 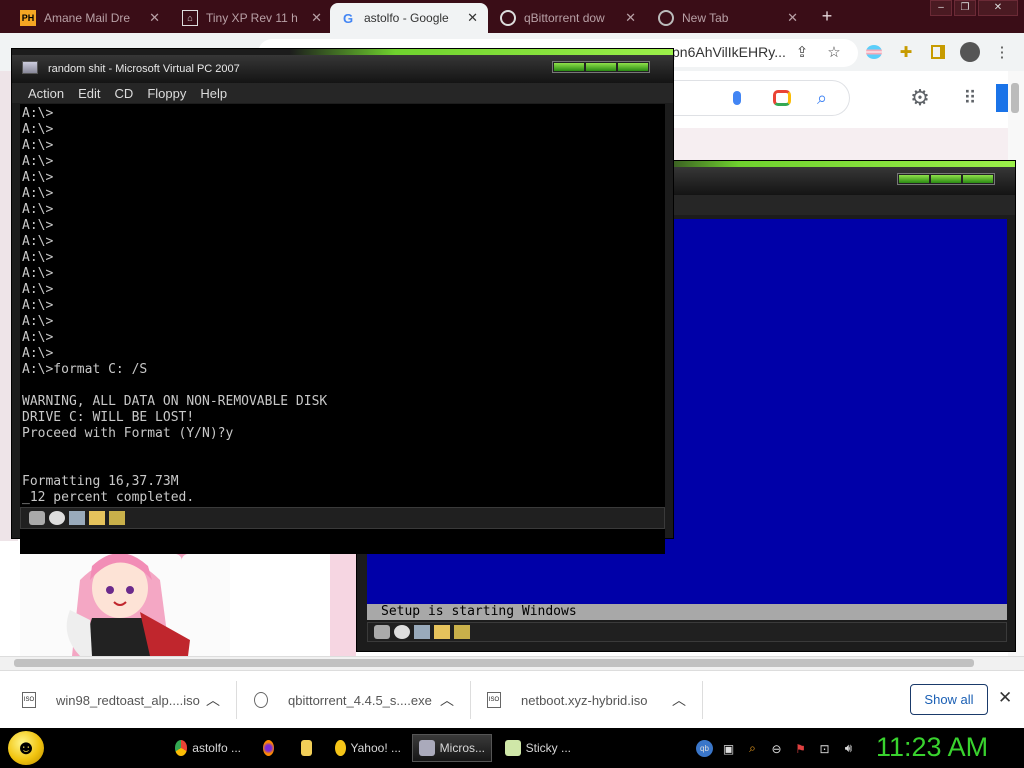 What do you see at coordinates (776, 748) in the screenshot?
I see `messenger-tray-icon: ⊖` at bounding box center [776, 748].